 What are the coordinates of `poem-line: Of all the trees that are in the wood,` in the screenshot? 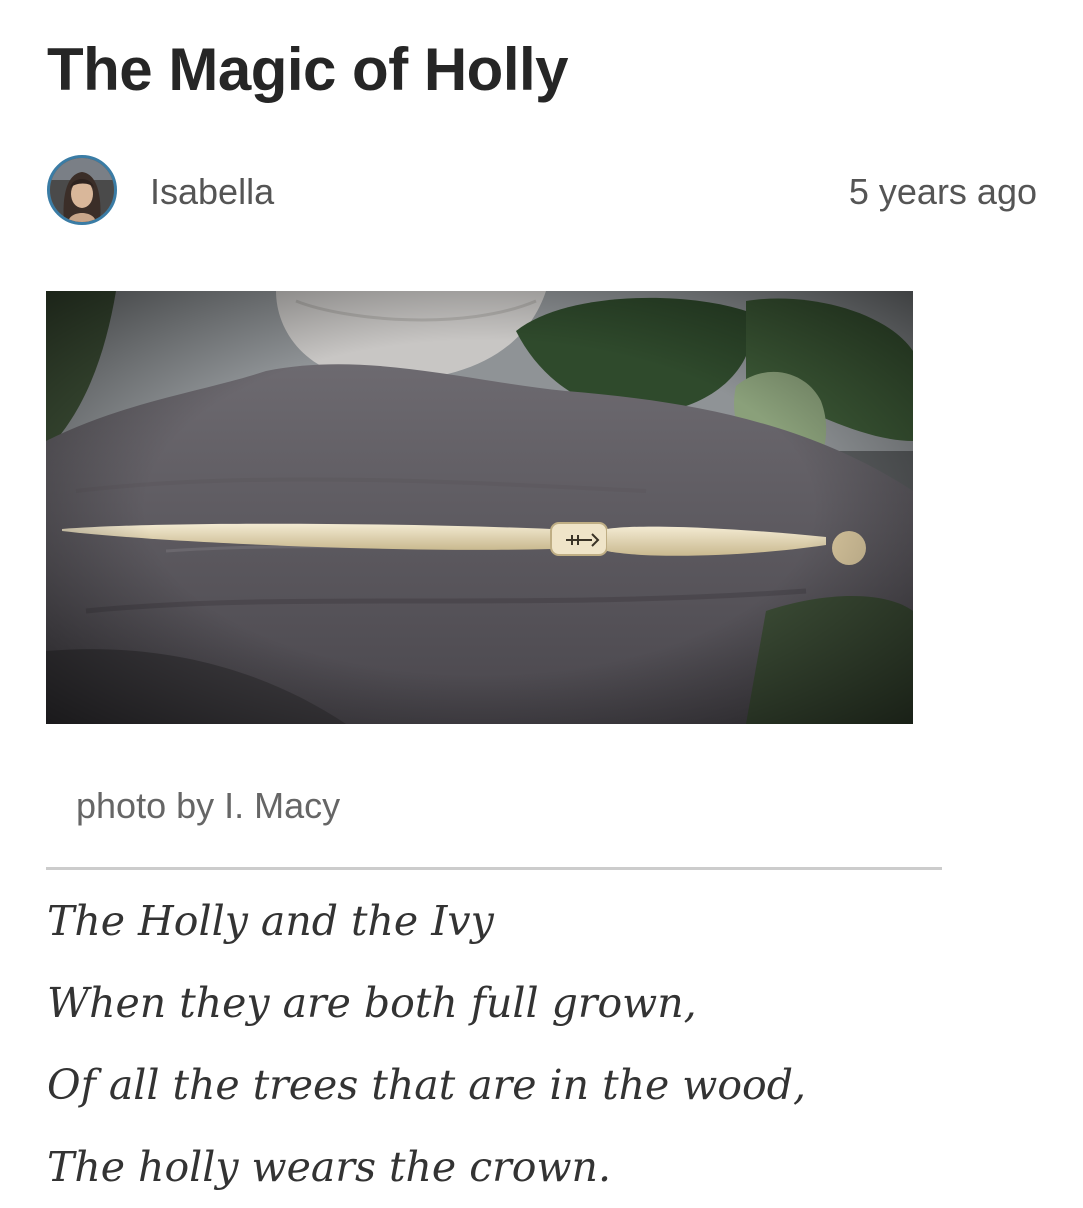 It's located at (427, 1085).